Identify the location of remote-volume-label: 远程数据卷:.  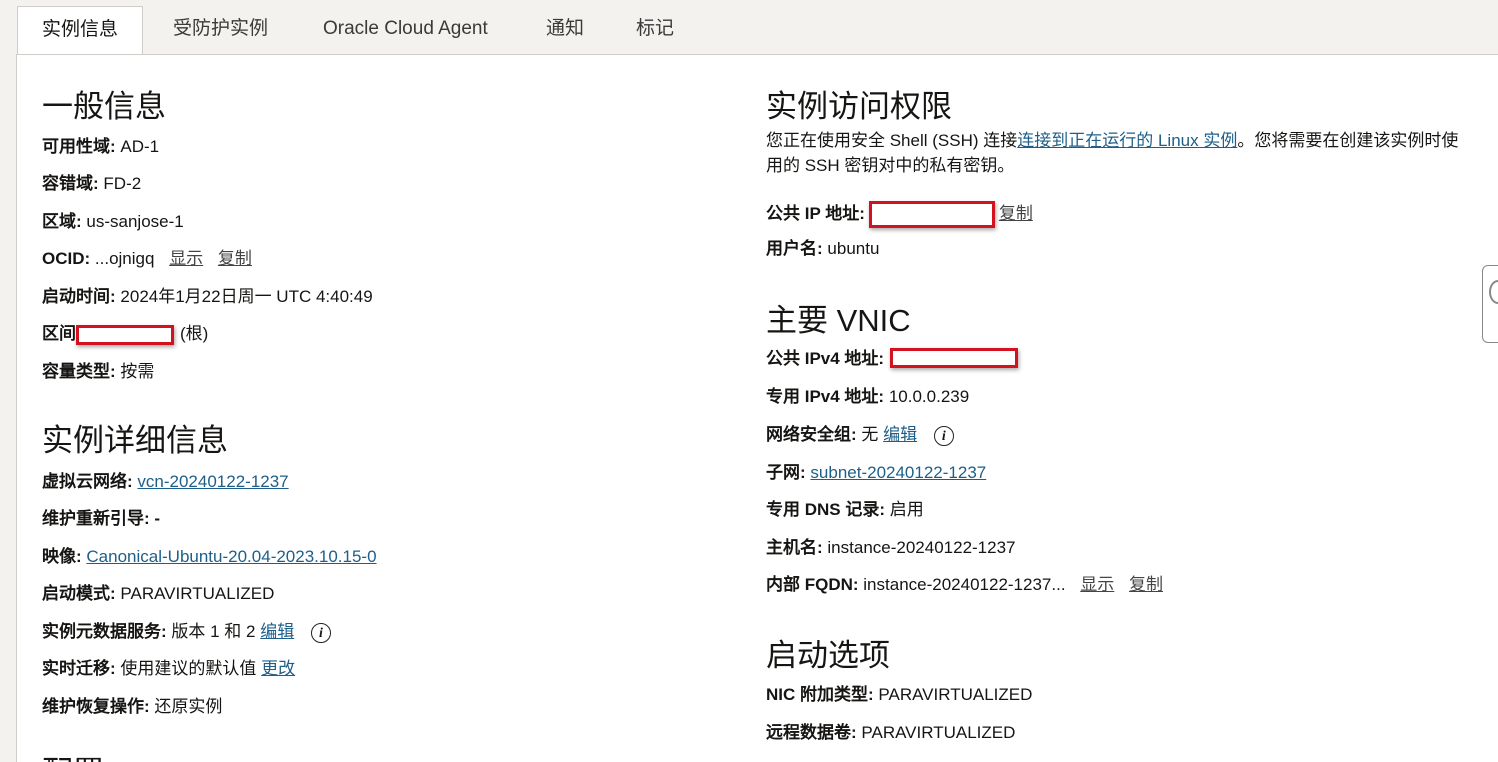
(811, 732).